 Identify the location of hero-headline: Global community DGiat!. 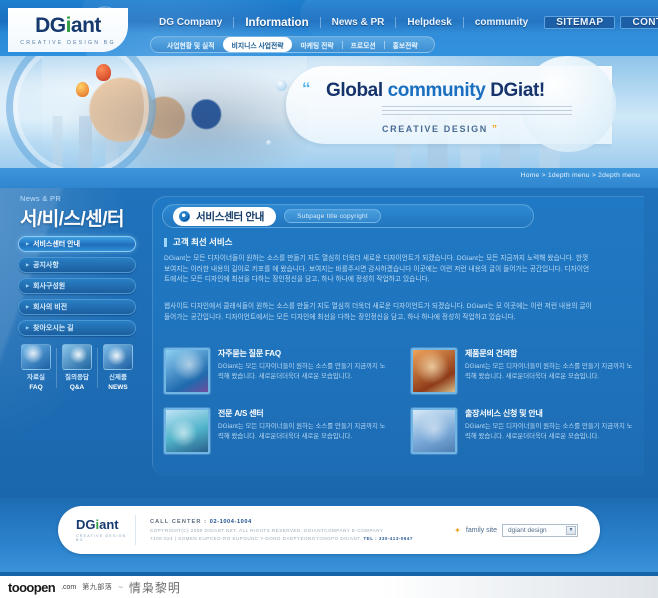
(435, 91).